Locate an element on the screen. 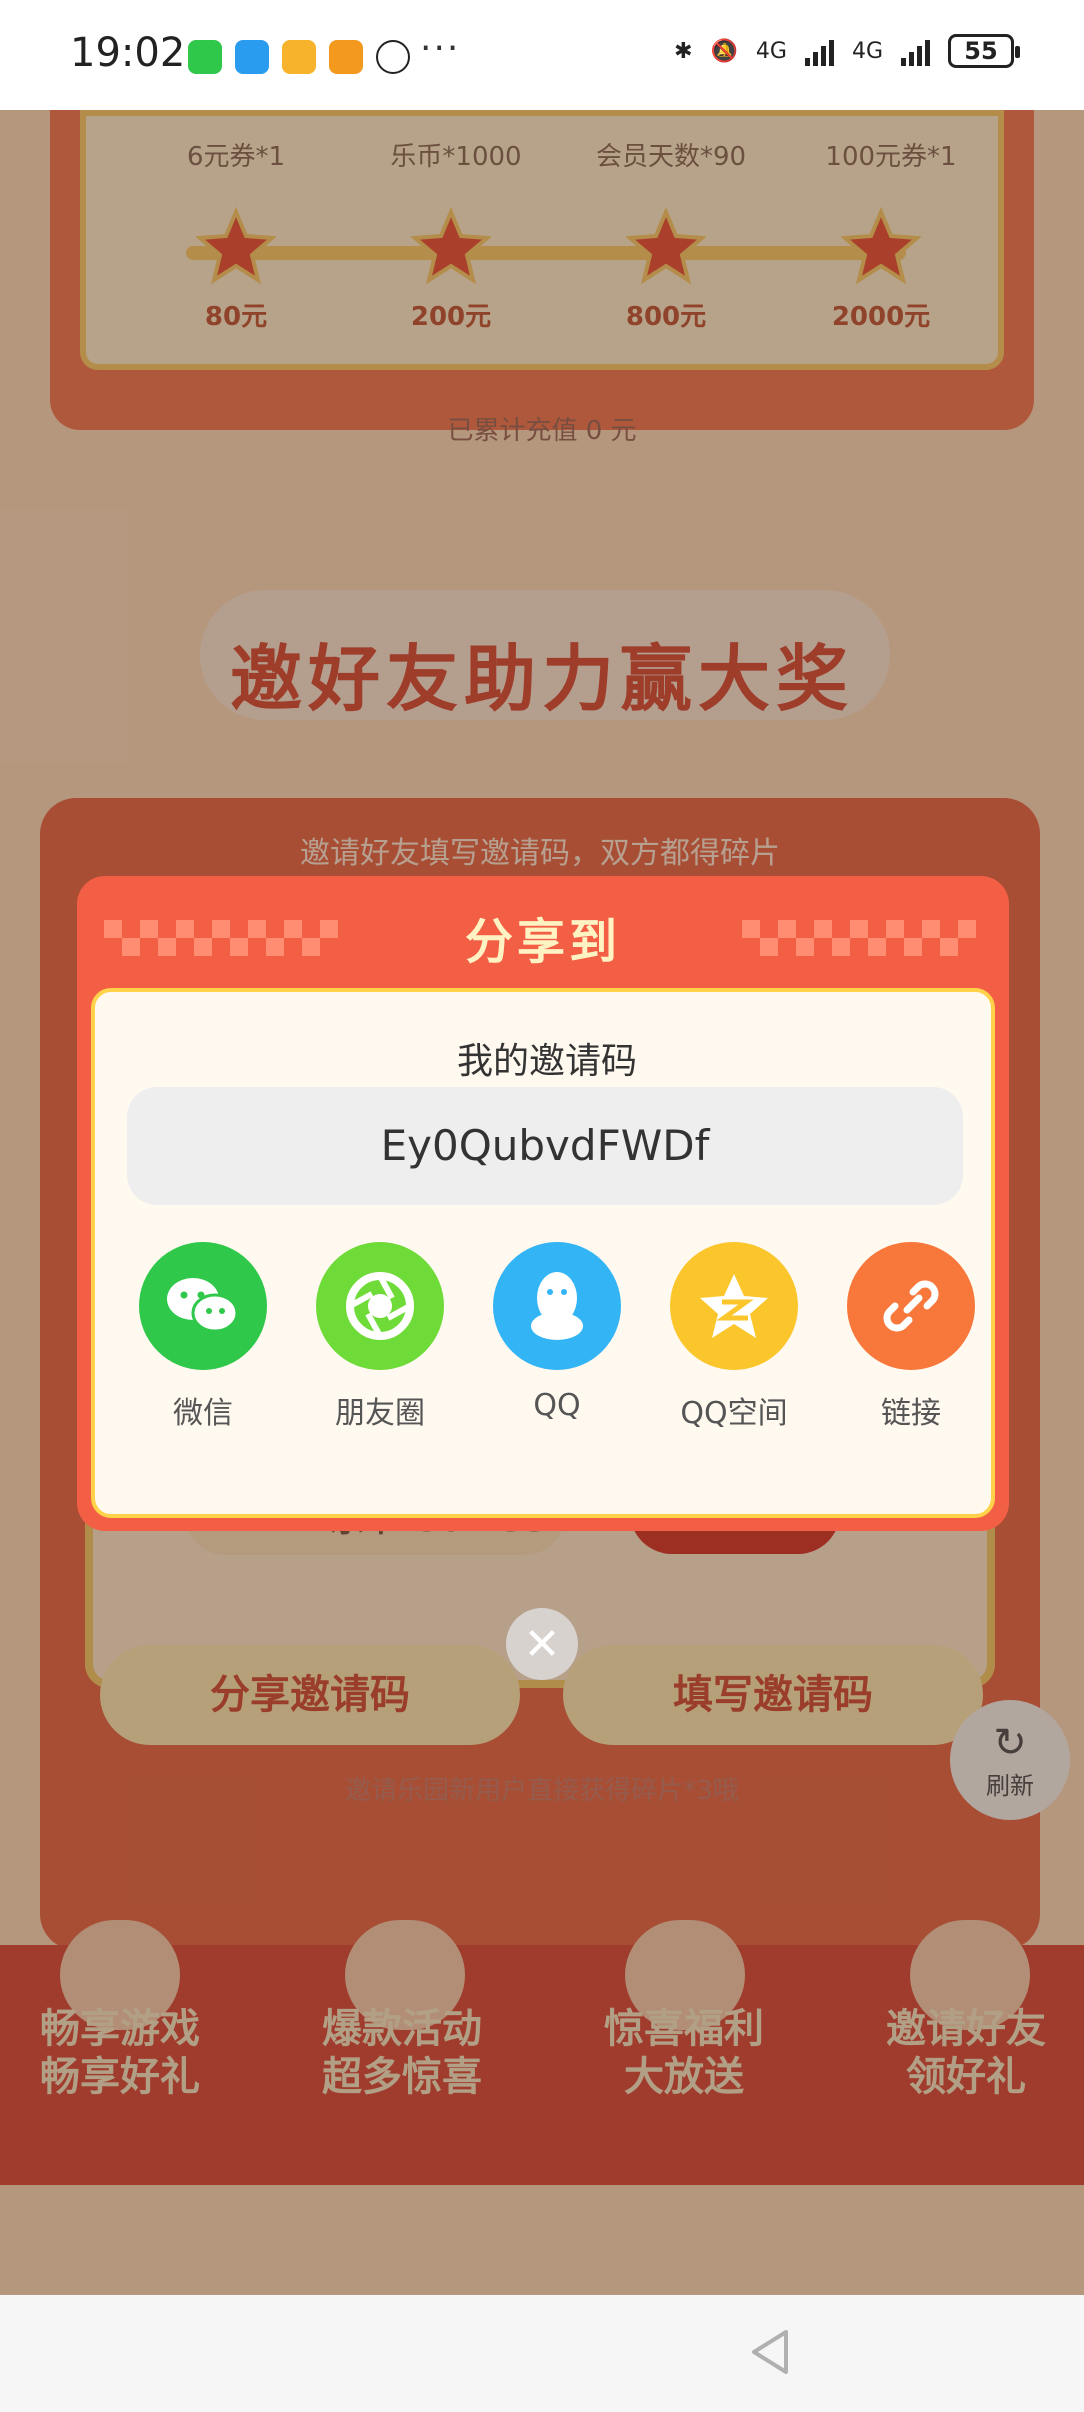 This screenshot has width=1084, height=2412. status-time: 19:02 is located at coordinates (128, 53).